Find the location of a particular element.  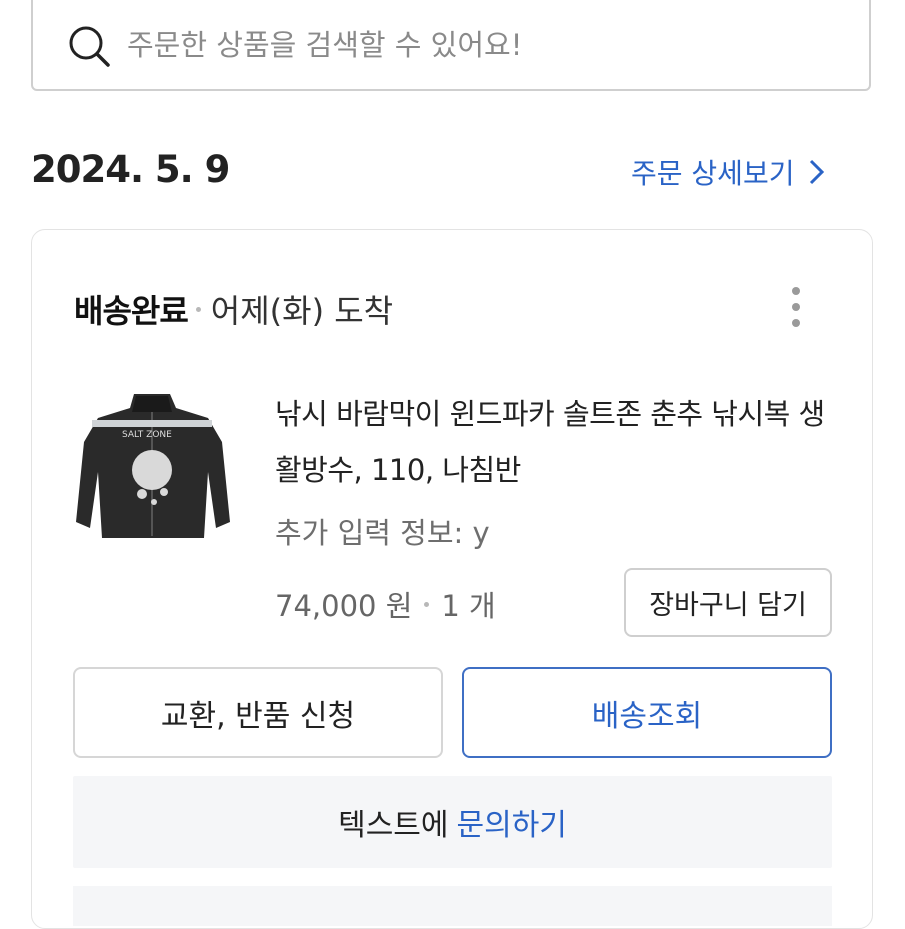

svg-text: SALT ZONE is located at coordinates (147, 435).